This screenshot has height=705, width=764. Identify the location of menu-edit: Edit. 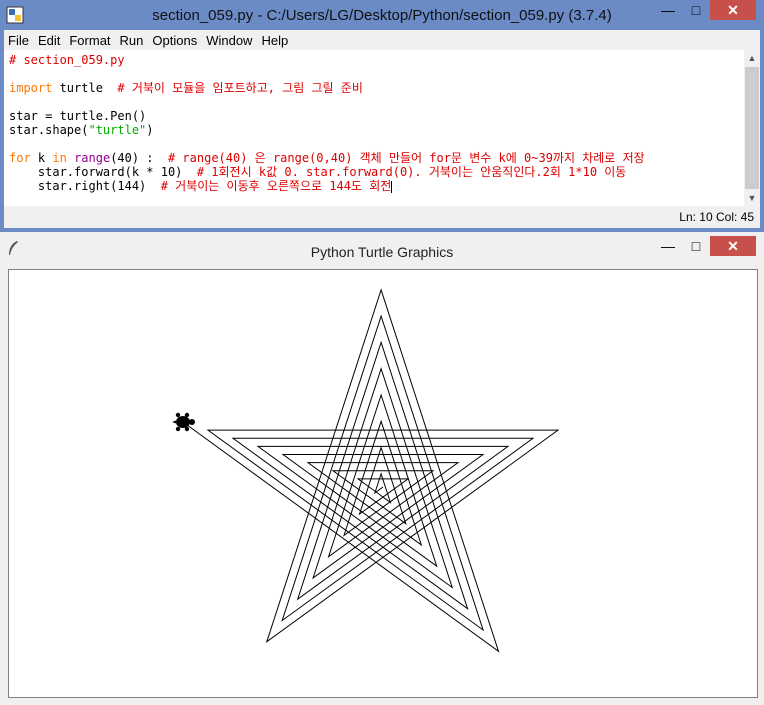
(49, 40).